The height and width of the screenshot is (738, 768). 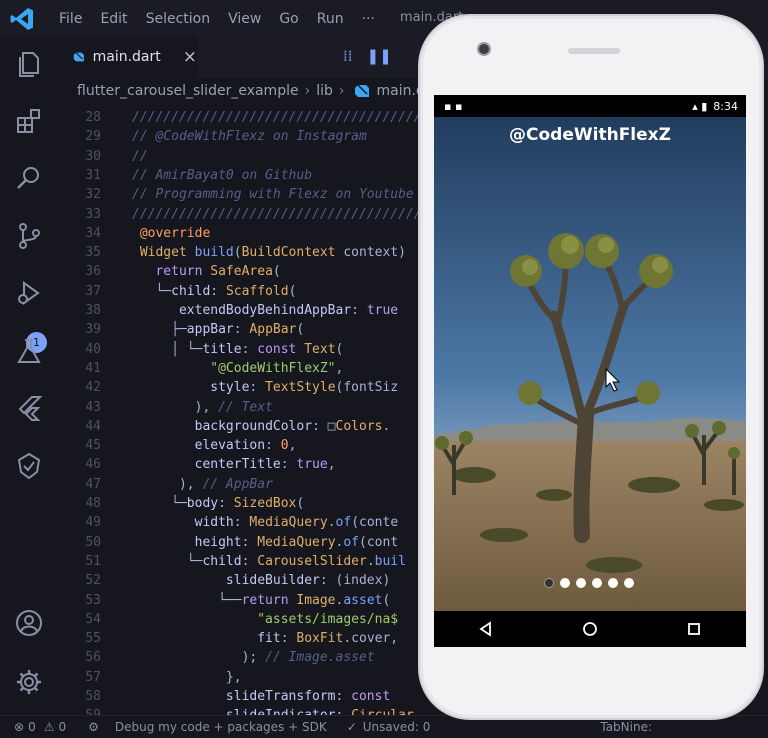 What do you see at coordinates (113, 19) in the screenshot?
I see `menu-item: Edit` at bounding box center [113, 19].